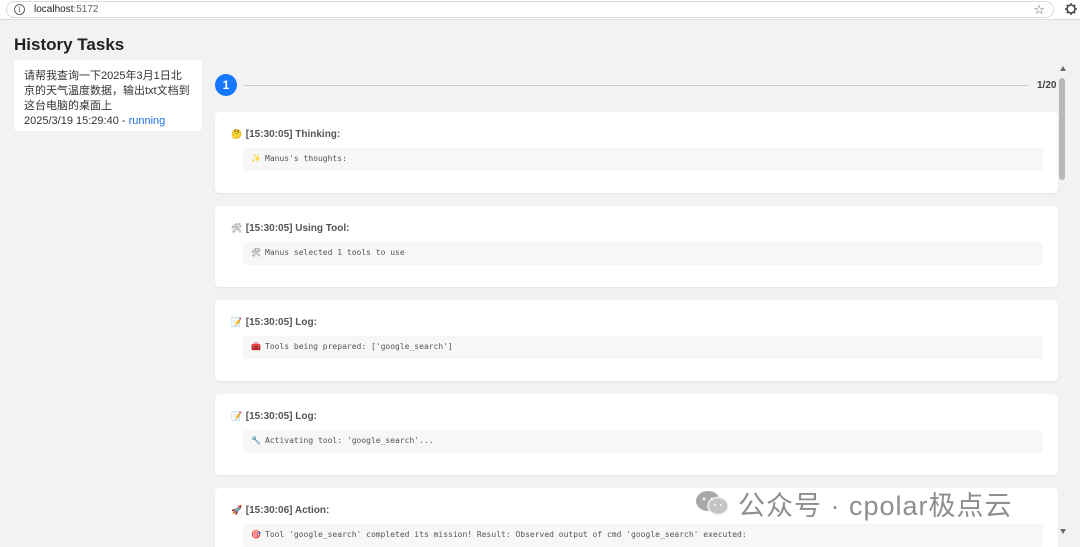  What do you see at coordinates (1062, 129) in the screenshot?
I see `scroll-thumb` at bounding box center [1062, 129].